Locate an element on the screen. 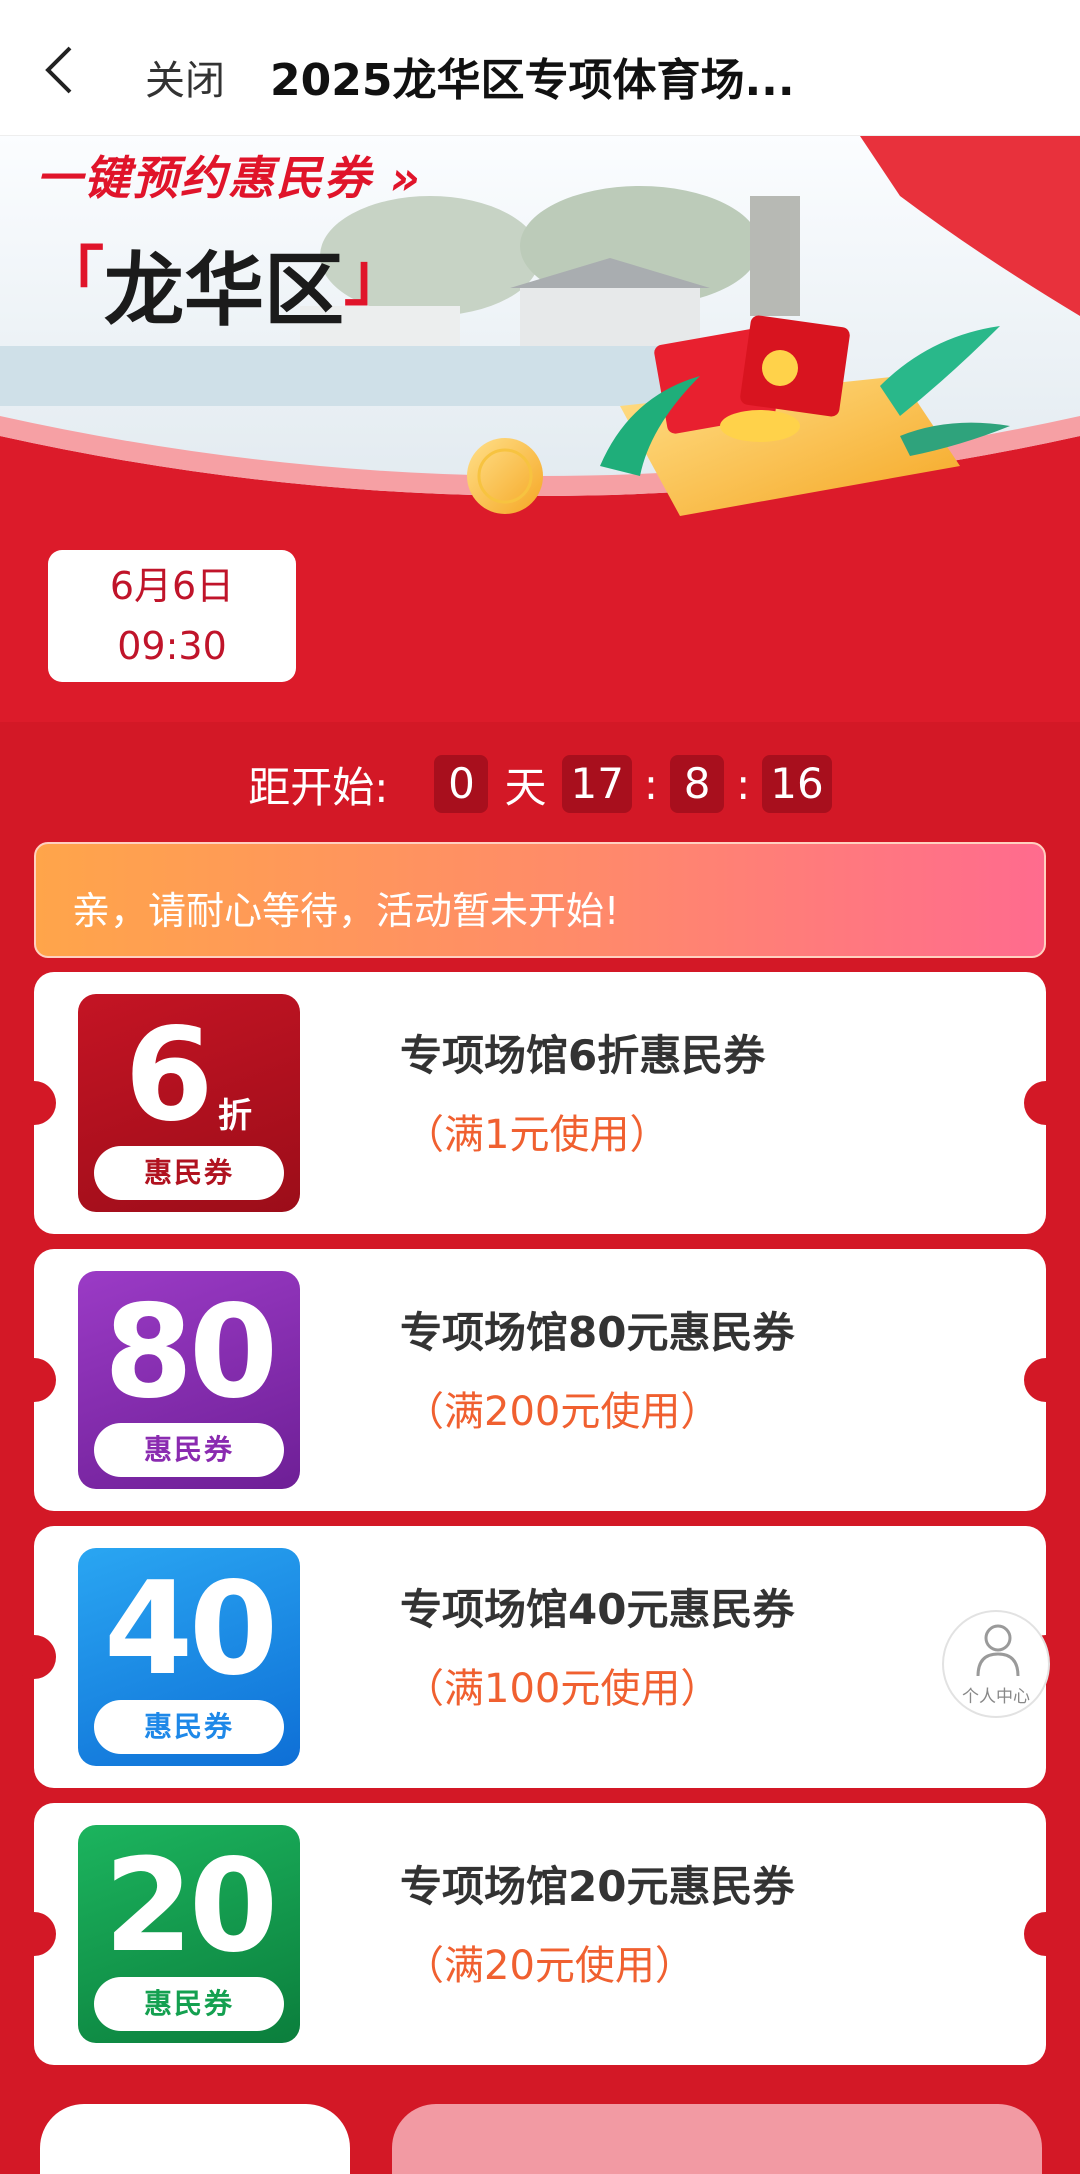 This screenshot has width=1080, height=2174. coupon-card: 40 惠民券 专项场馆40元惠民券 （满100元使用） is located at coordinates (540, 1657).